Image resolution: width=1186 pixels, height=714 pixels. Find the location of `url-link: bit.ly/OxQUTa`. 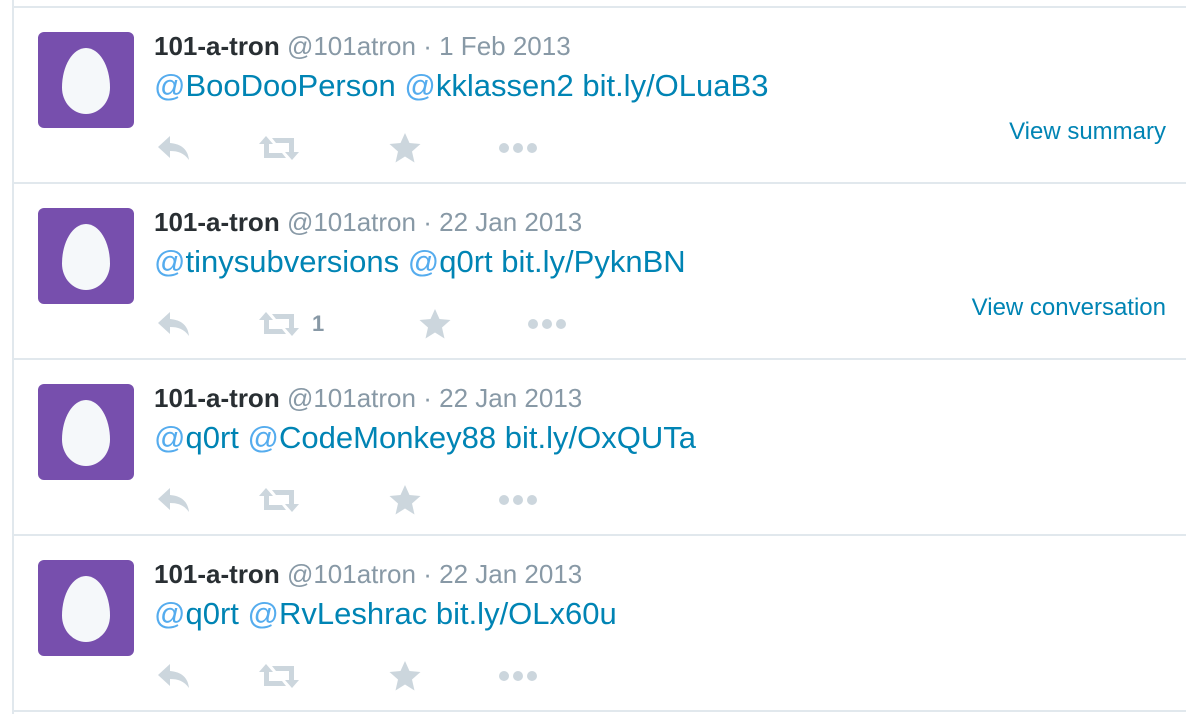

url-link: bit.ly/OxQUTa is located at coordinates (600, 437).